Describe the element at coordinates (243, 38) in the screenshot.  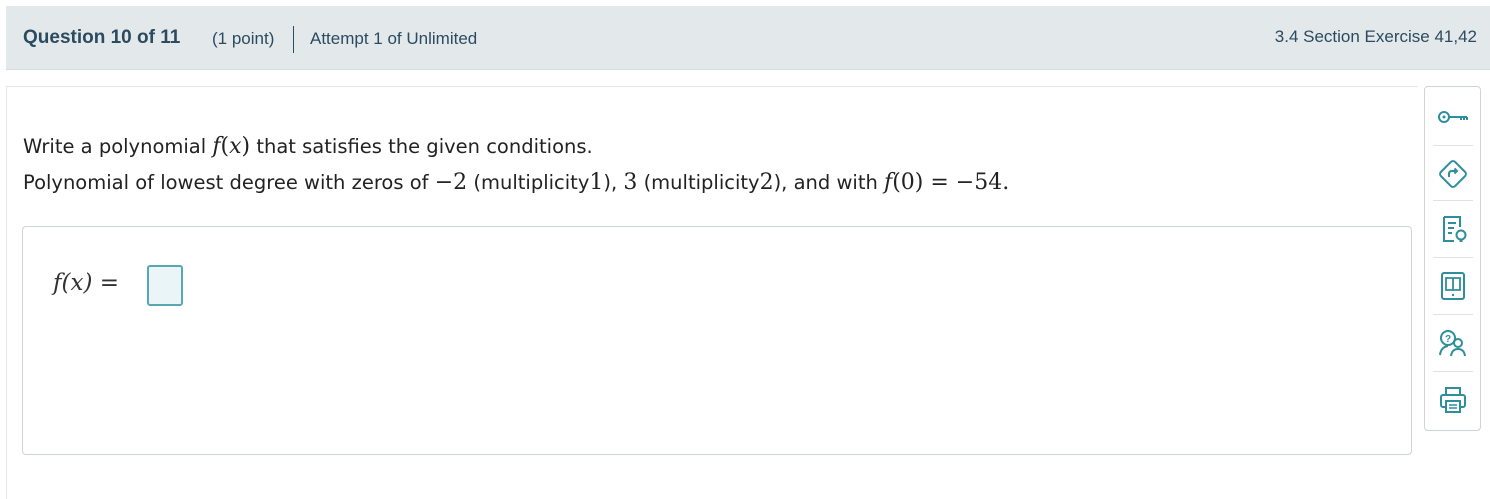
I see `question-points: (1 point)` at that location.